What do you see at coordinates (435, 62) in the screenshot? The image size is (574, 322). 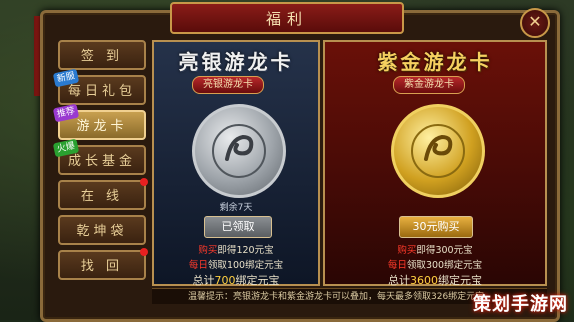 I see `gold-card-title: 紫金游龙卡` at bounding box center [435, 62].